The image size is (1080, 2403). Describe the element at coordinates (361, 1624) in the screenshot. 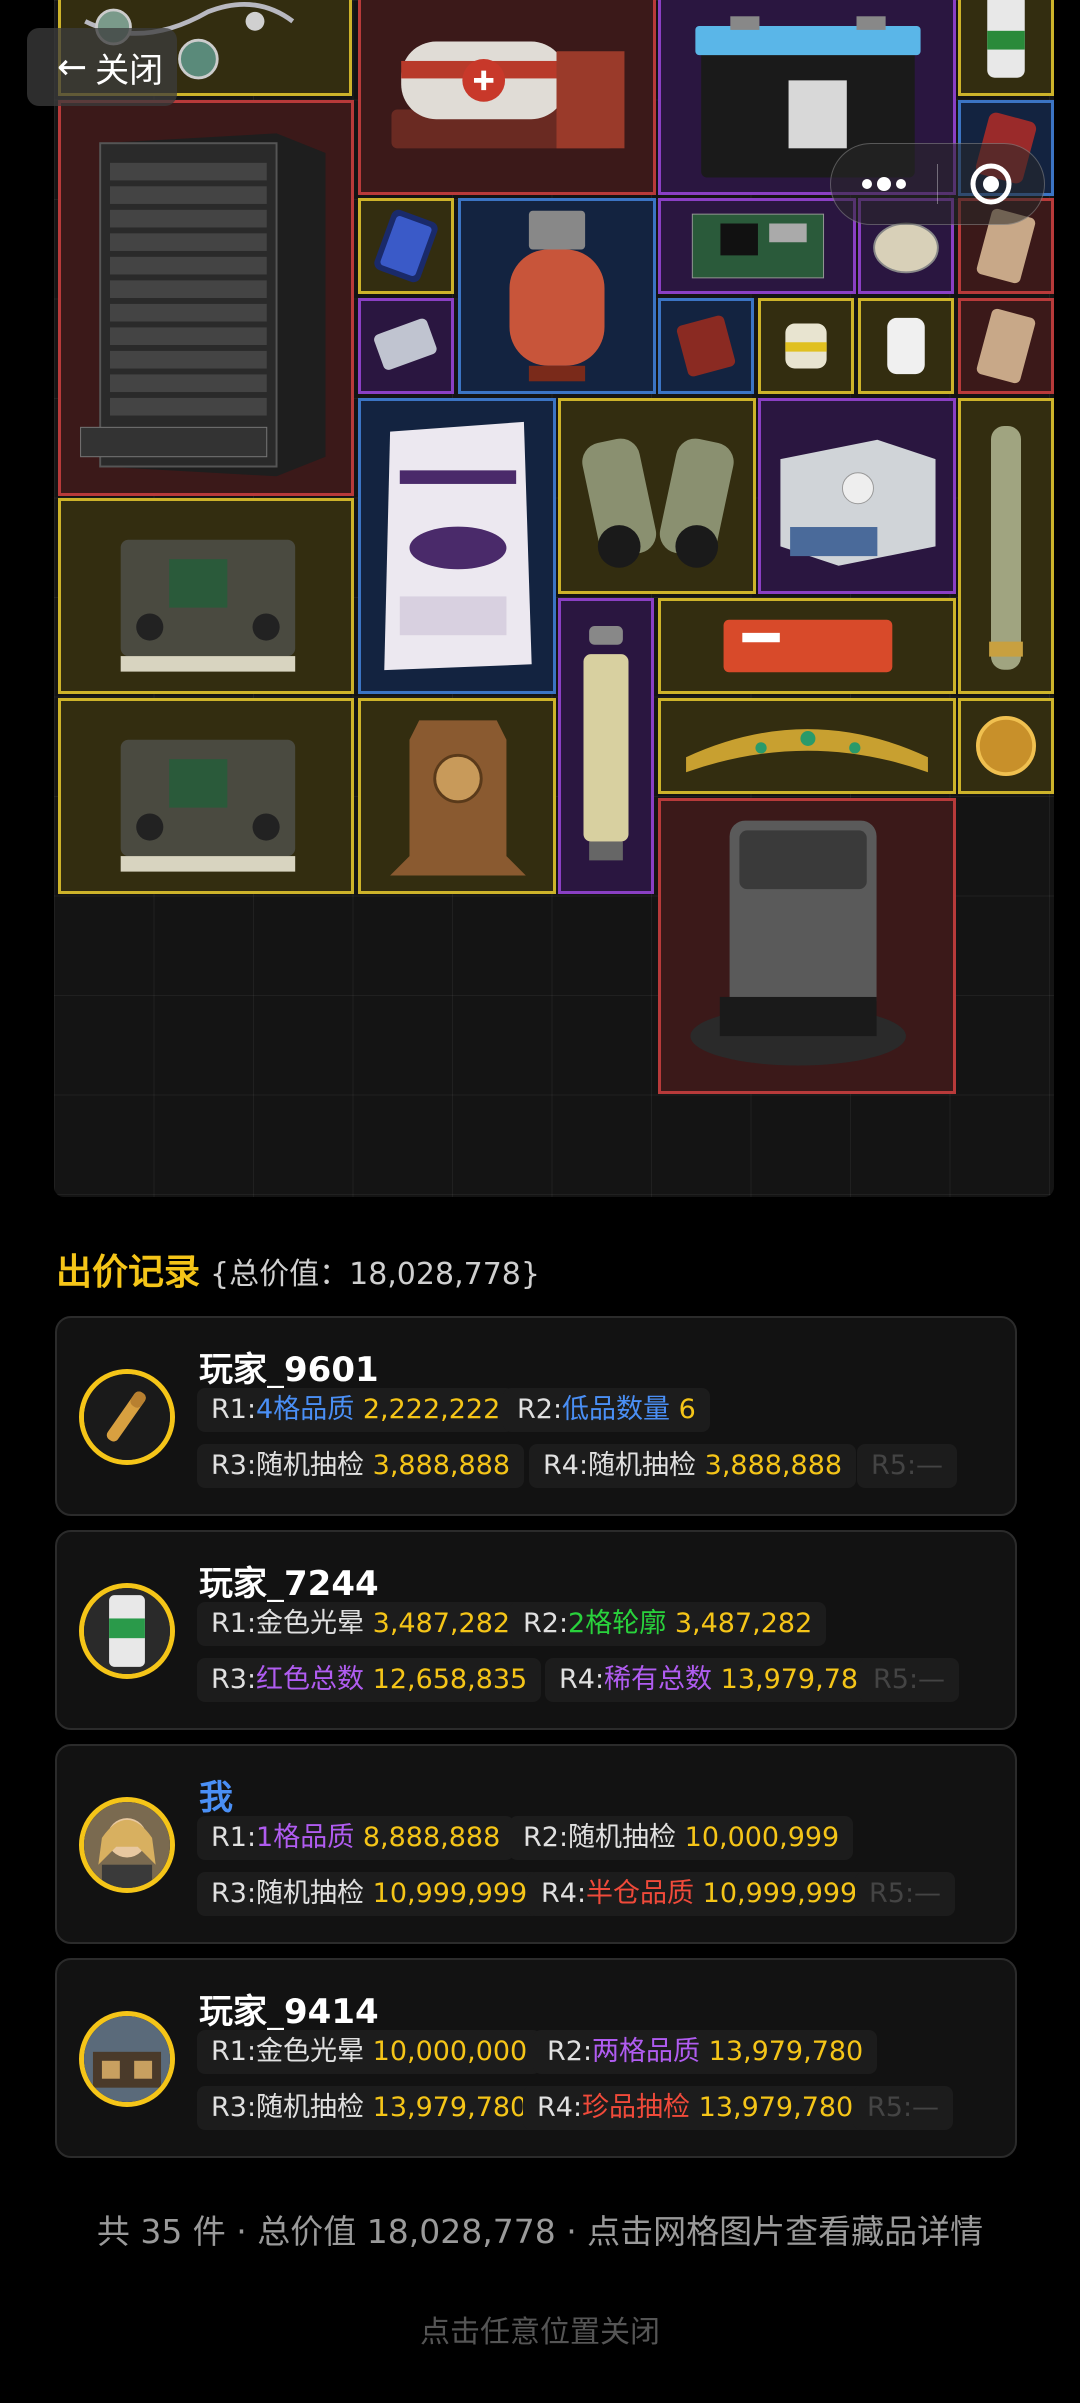

I see `round-1-bid: R1:金色光晕 3,487,282` at that location.